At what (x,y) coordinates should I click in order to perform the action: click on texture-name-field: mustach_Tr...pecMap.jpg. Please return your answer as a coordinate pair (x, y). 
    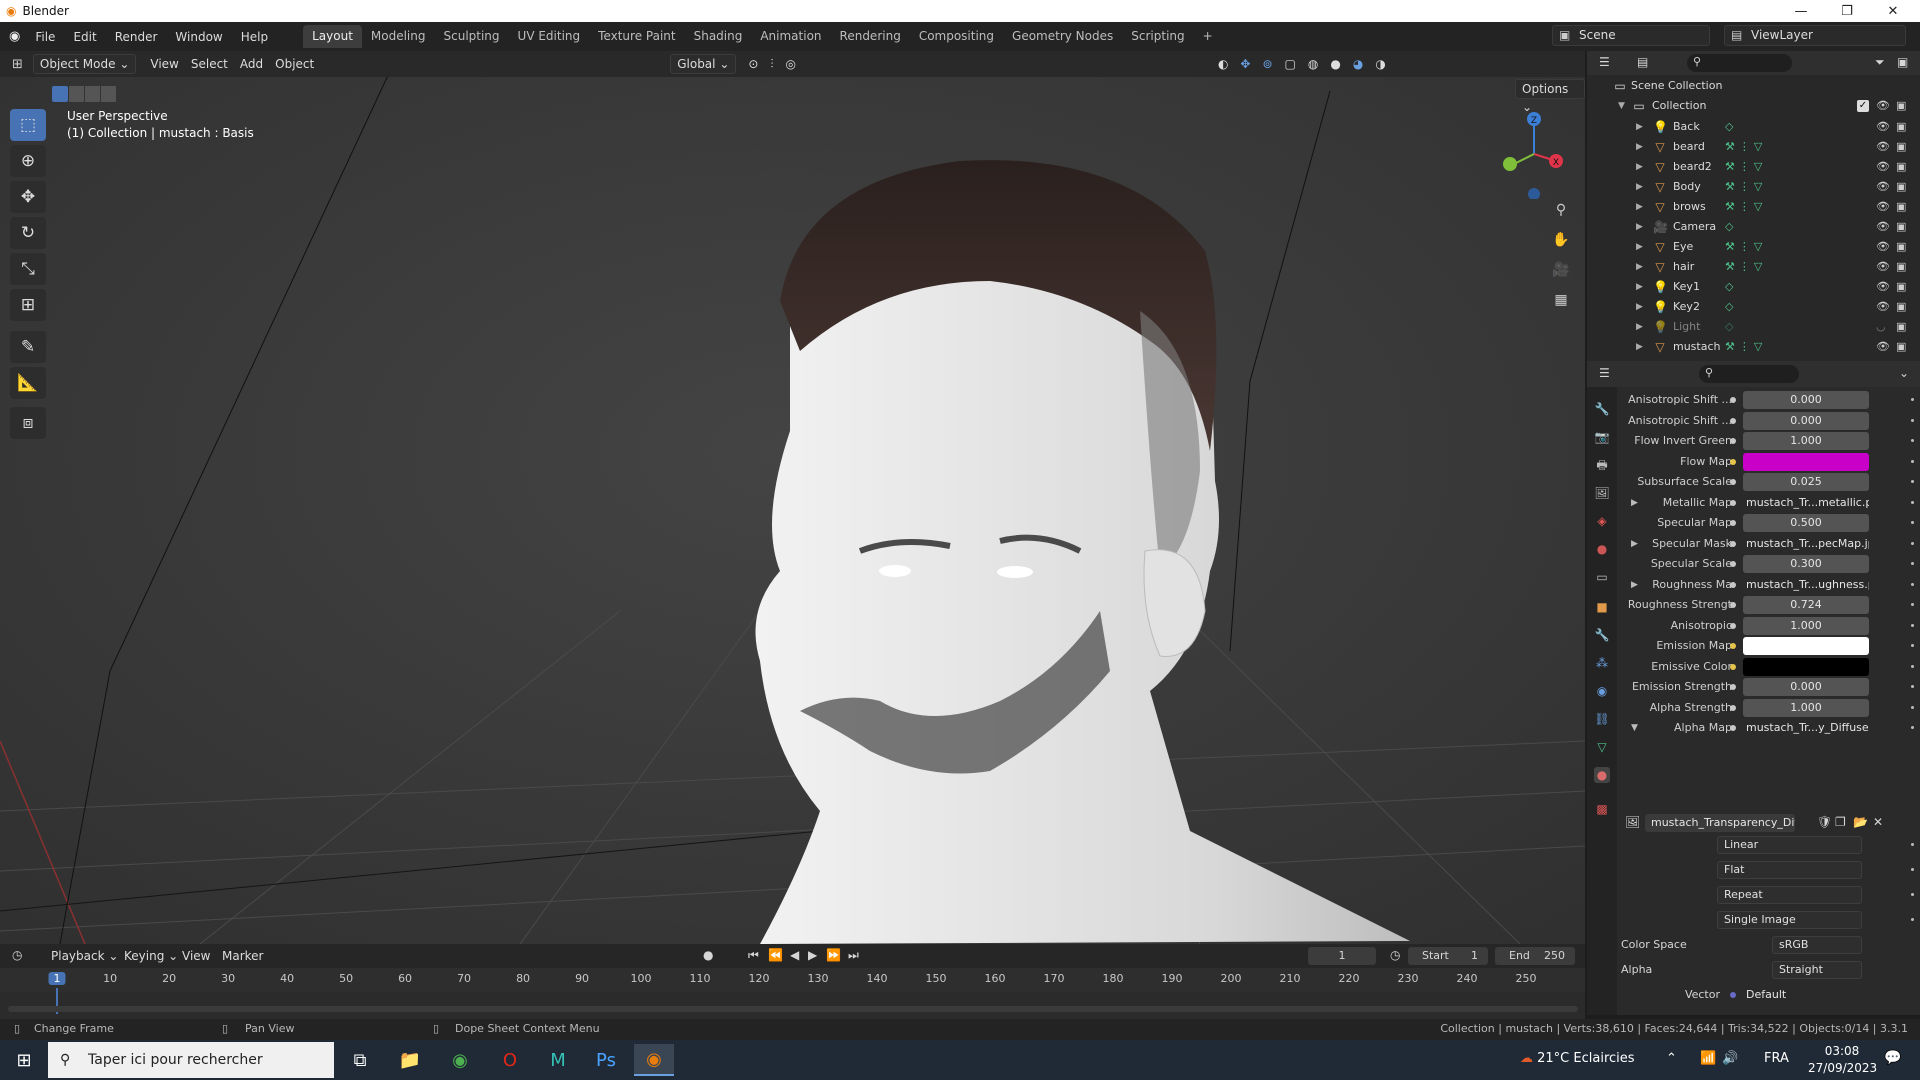
    Looking at the image, I should click on (1806, 544).